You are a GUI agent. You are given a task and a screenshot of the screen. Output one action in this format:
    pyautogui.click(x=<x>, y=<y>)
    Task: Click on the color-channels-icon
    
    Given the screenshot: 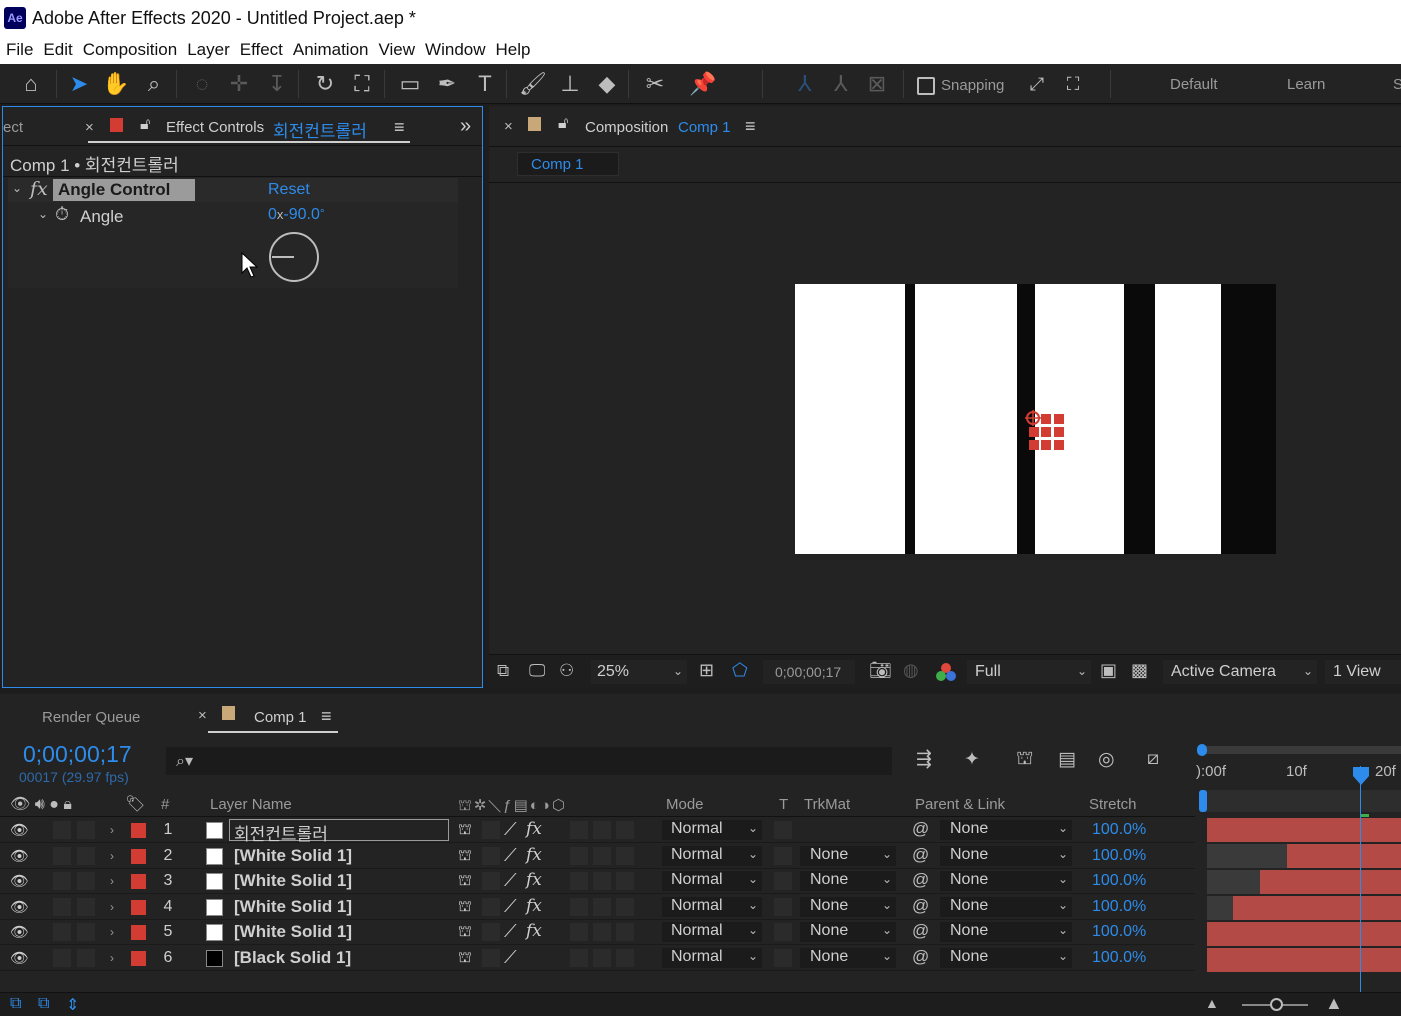 What is the action you would take?
    pyautogui.click(x=946, y=672)
    